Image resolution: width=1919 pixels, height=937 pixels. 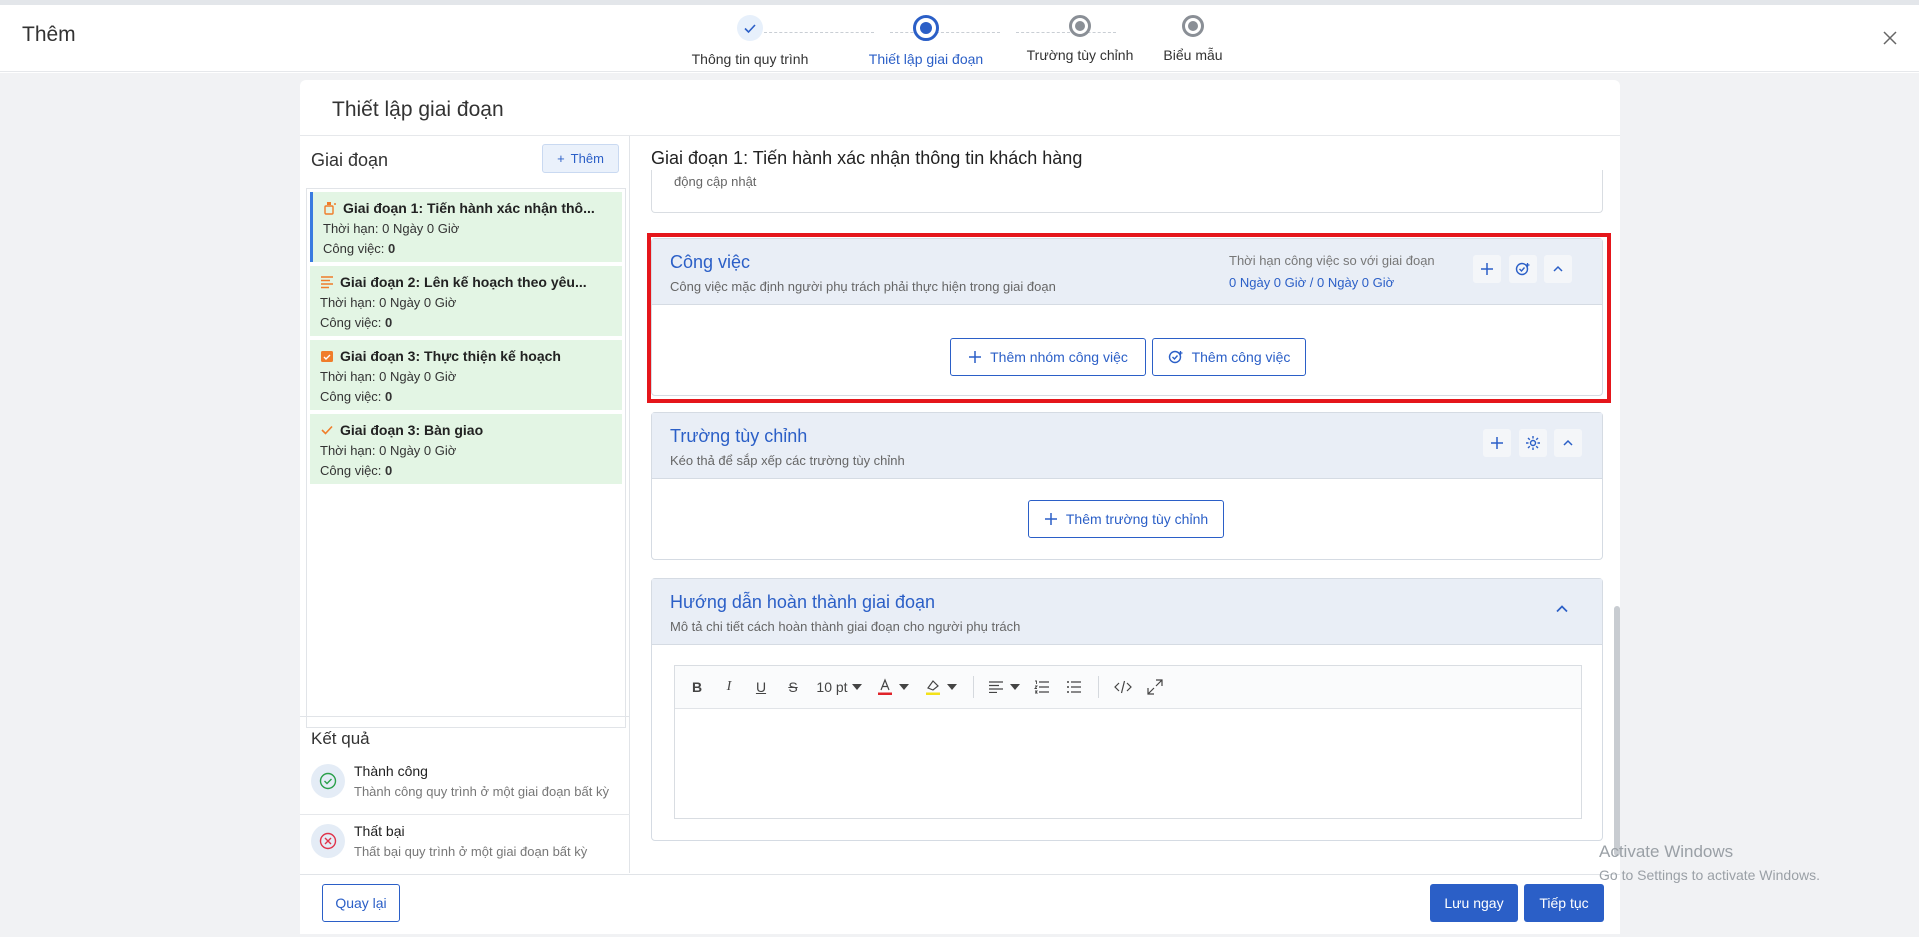 What do you see at coordinates (327, 282) in the screenshot?
I see `list-icon` at bounding box center [327, 282].